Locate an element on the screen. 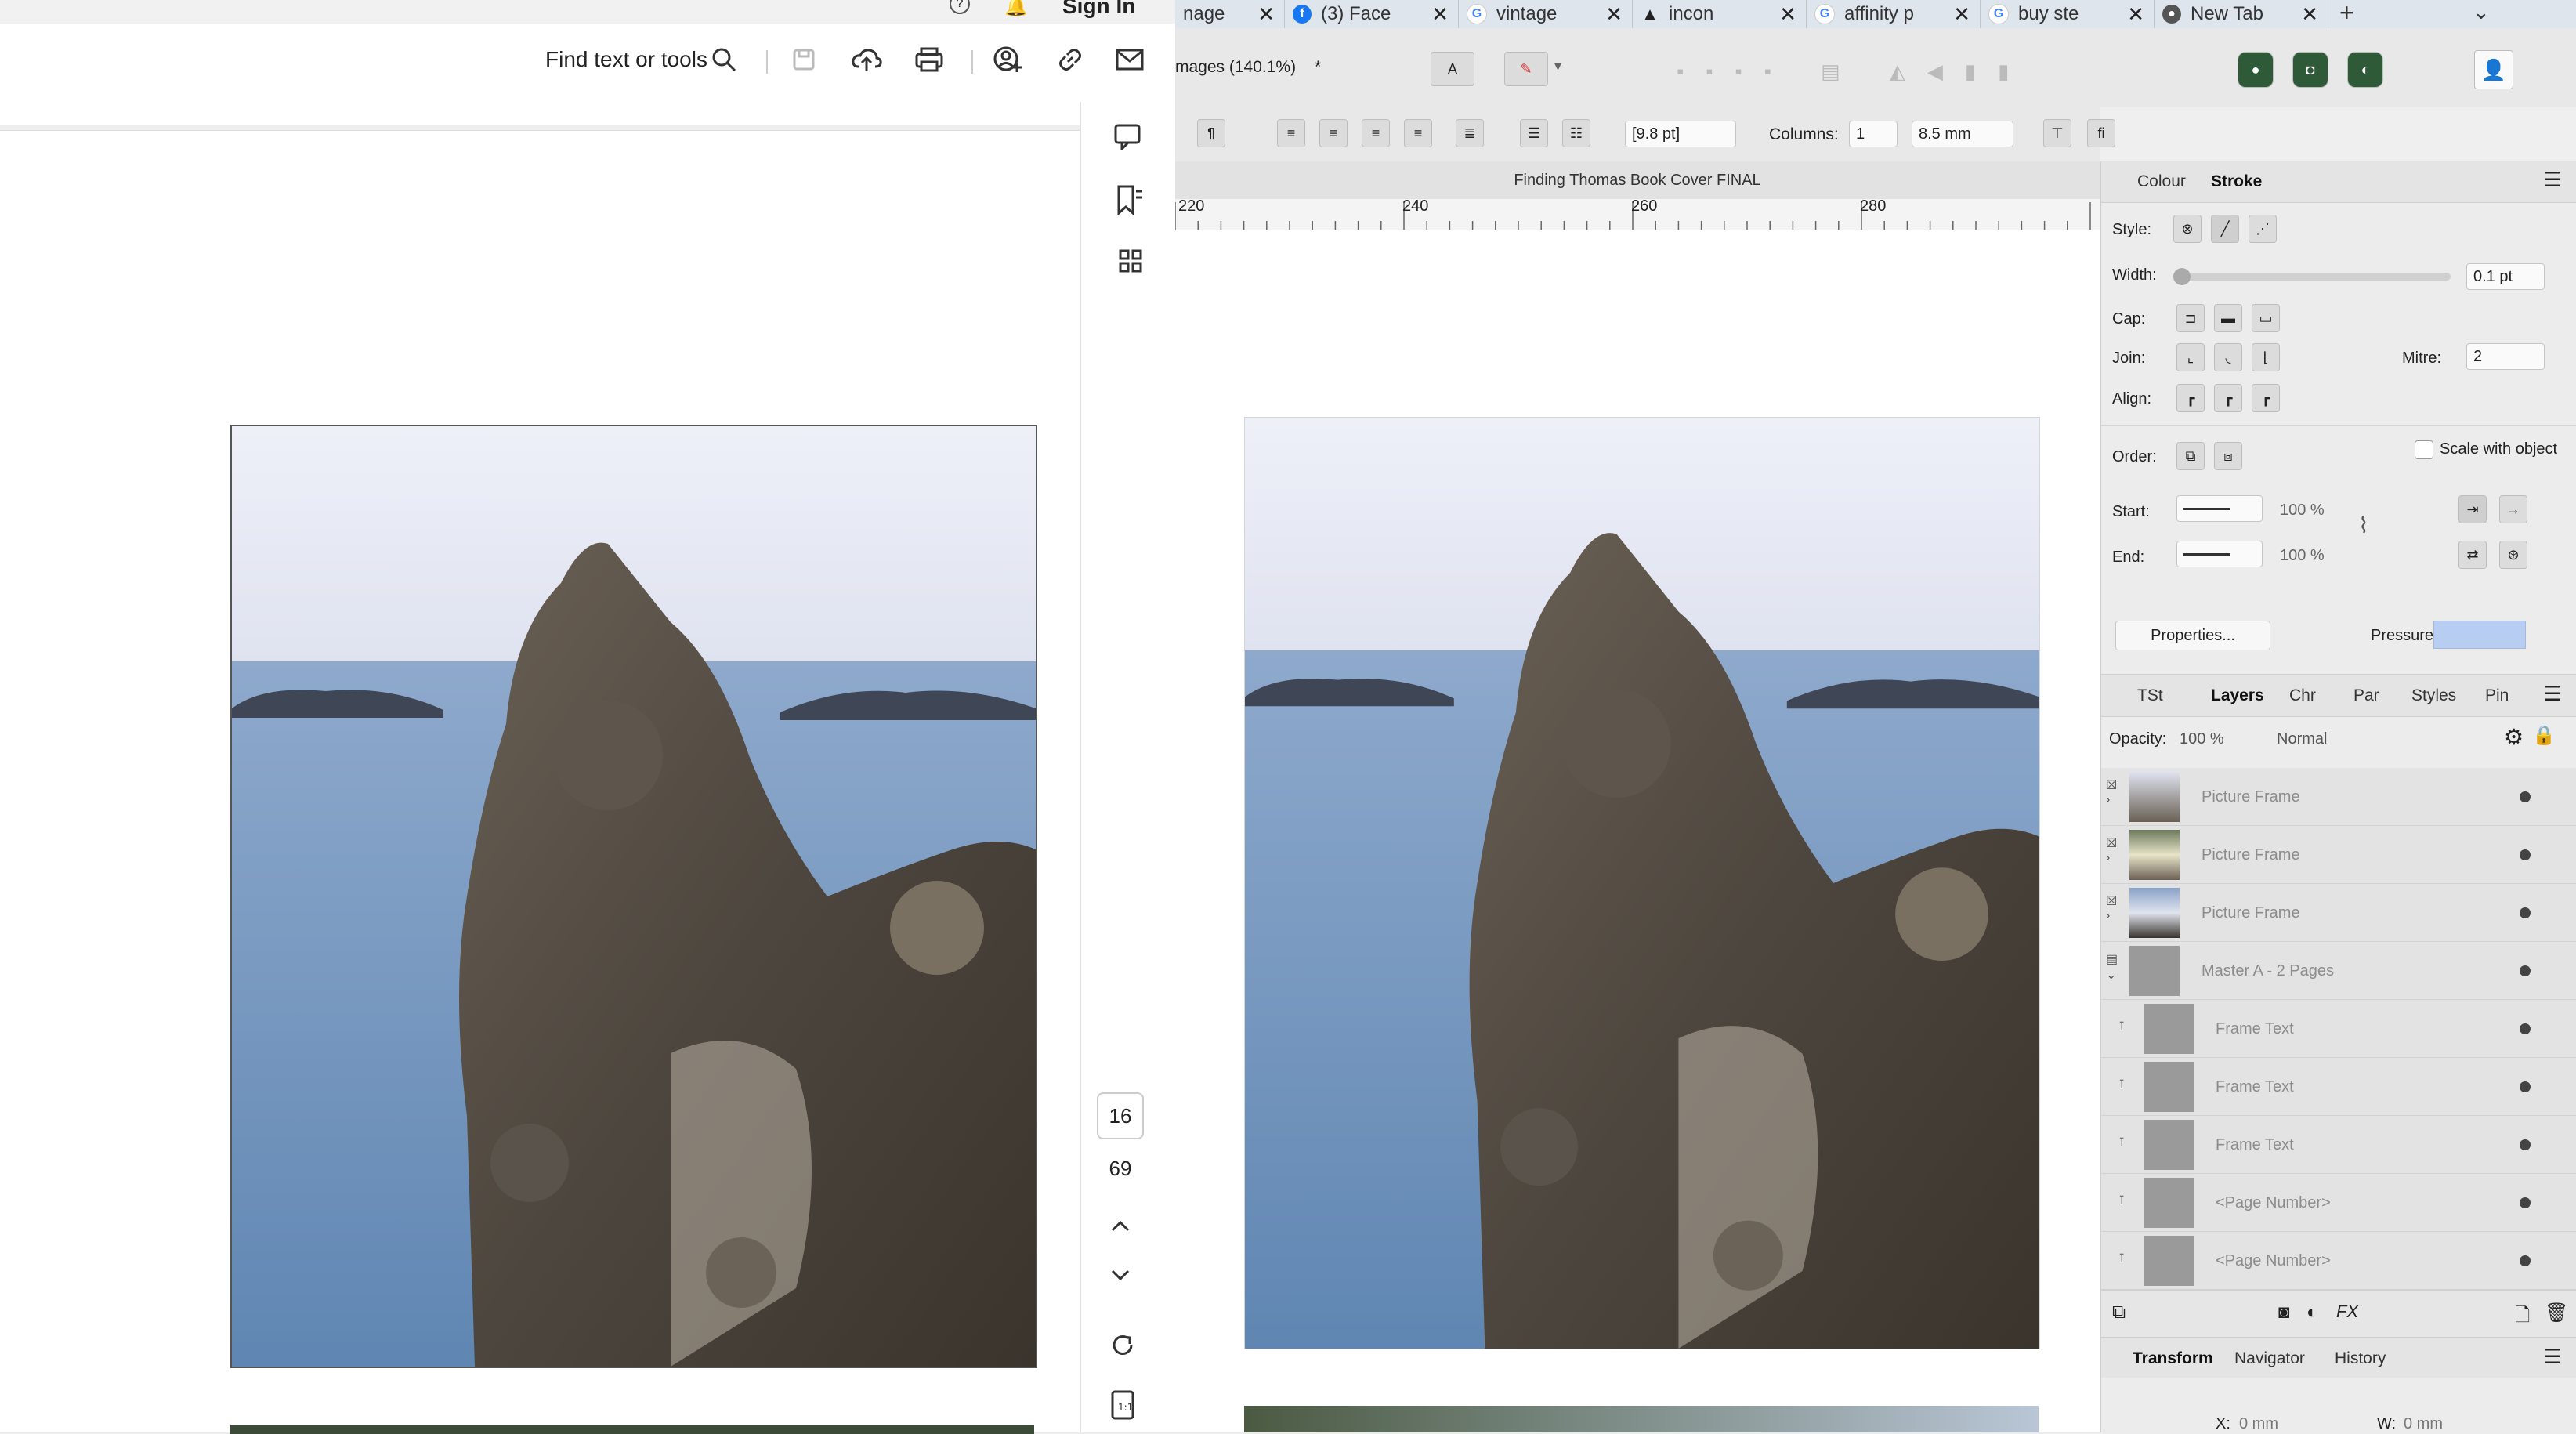 The width and height of the screenshot is (2576, 1434). tab-navigator: Navigator is located at coordinates (2269, 1358).